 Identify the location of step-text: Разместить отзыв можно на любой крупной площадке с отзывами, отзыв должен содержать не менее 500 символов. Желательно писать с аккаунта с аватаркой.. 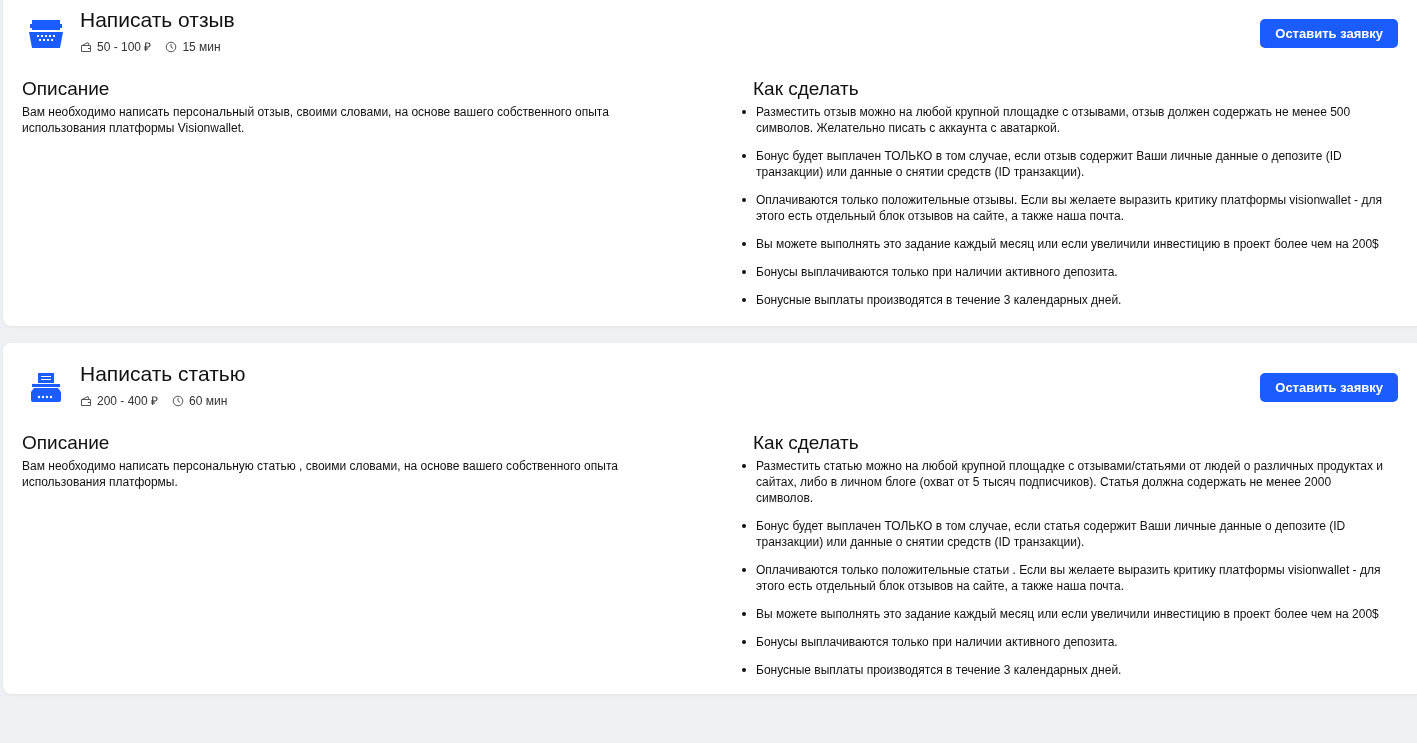
(1054, 120).